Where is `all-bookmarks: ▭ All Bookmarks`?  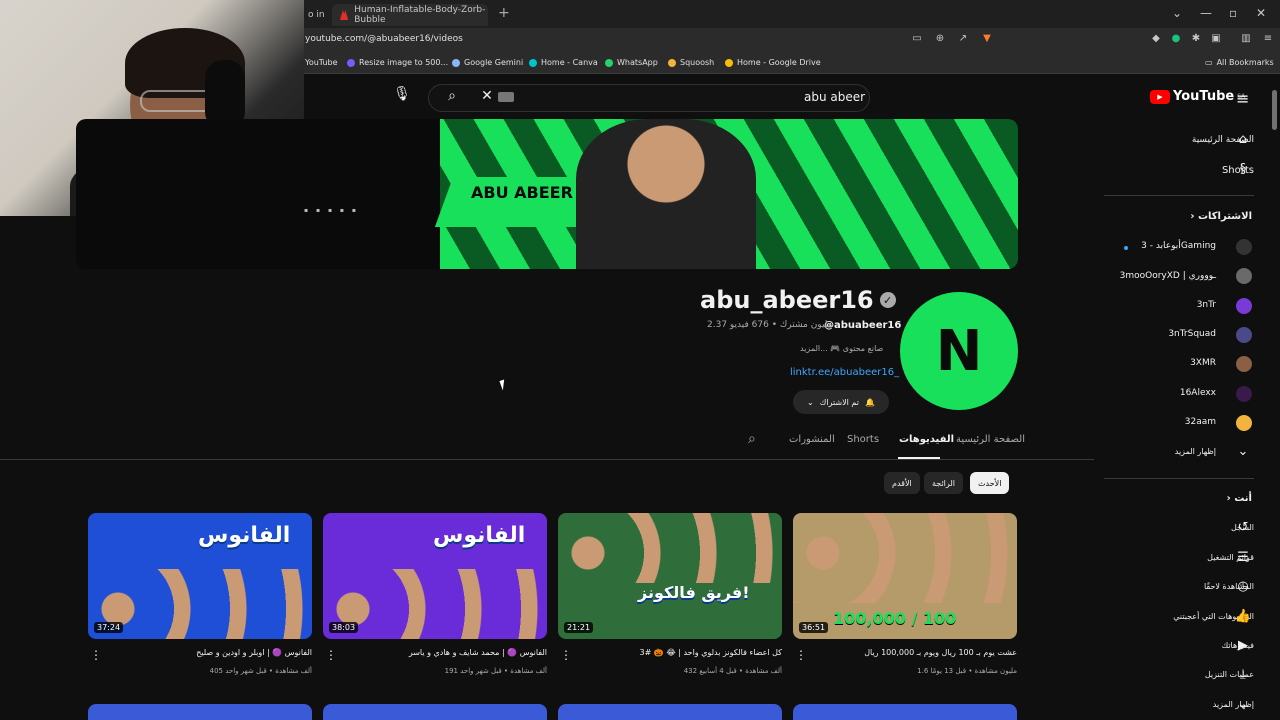 all-bookmarks: ▭ All Bookmarks is located at coordinates (1239, 62).